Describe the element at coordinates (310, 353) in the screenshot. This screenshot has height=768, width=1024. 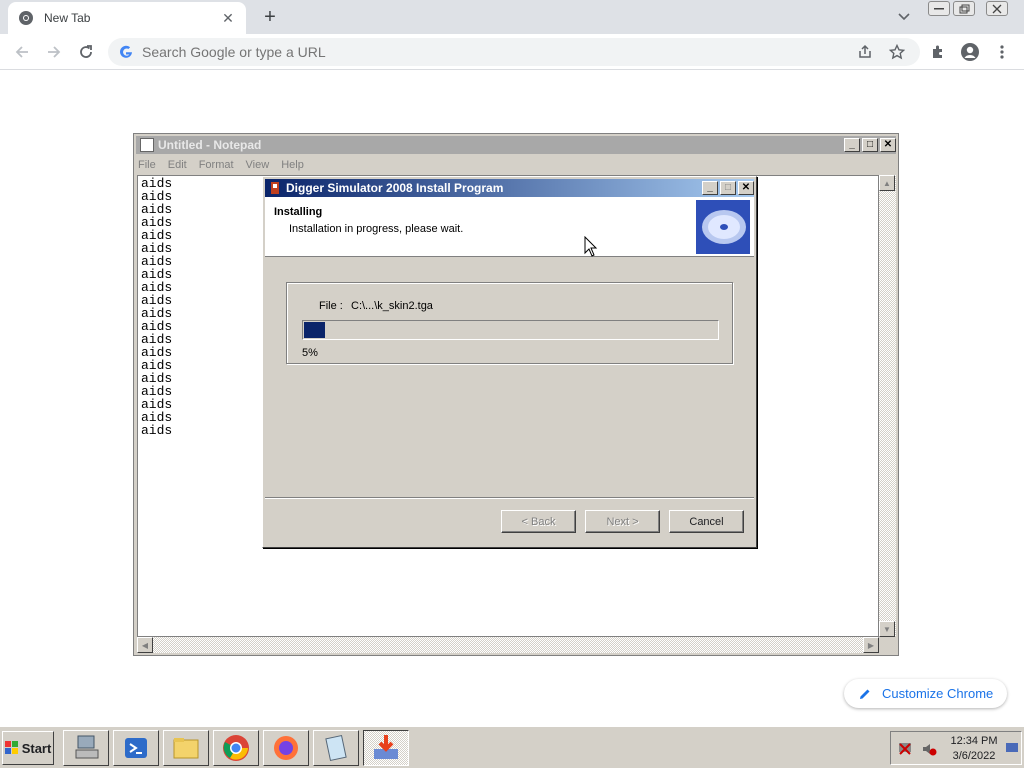
I see `progress-percent: 5%` at that location.